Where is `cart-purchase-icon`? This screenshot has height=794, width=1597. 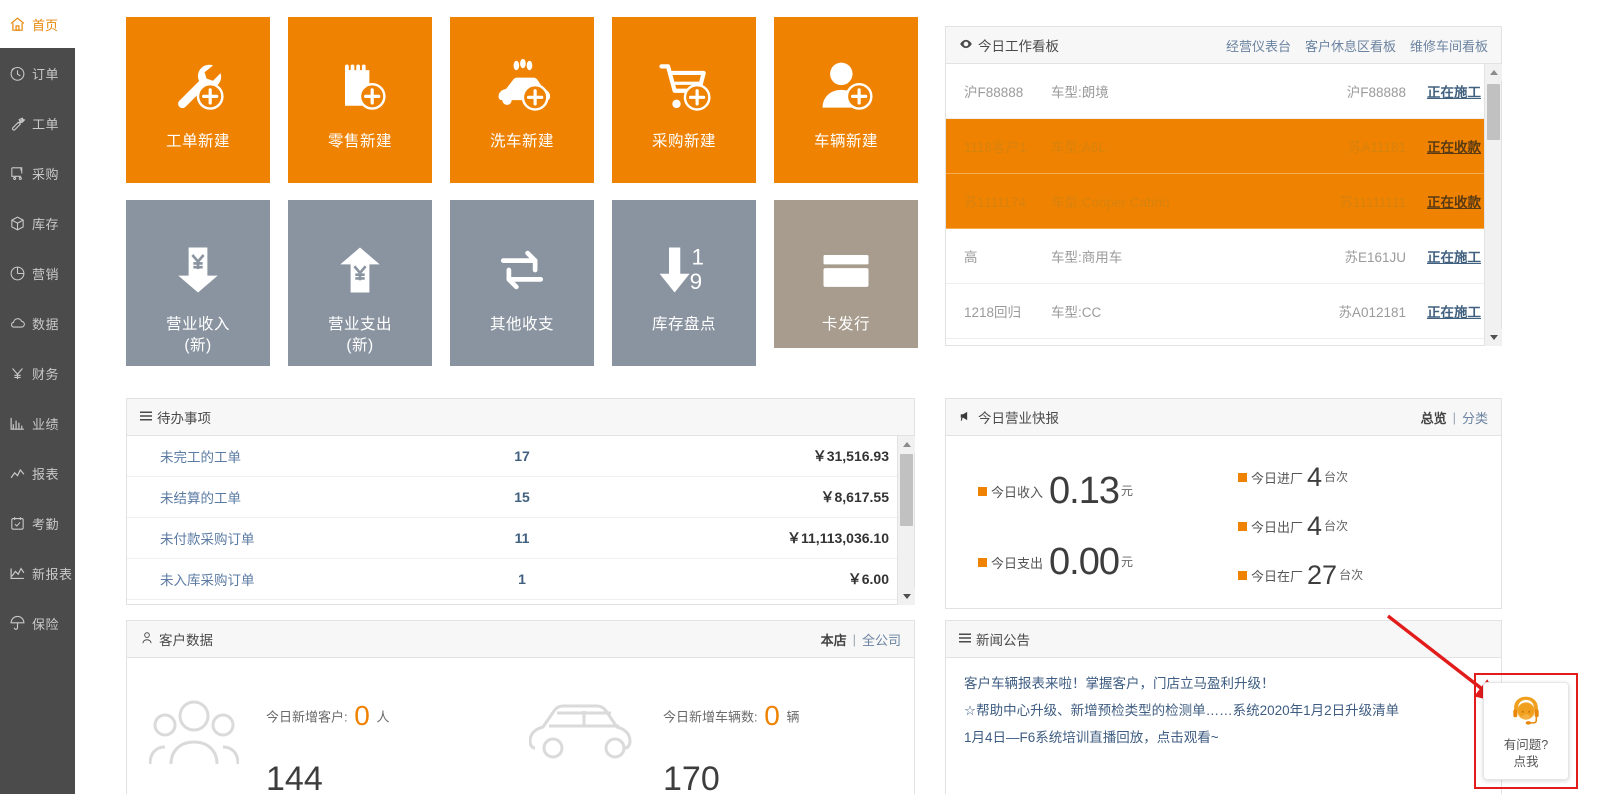
cart-purchase-icon is located at coordinates (17, 173).